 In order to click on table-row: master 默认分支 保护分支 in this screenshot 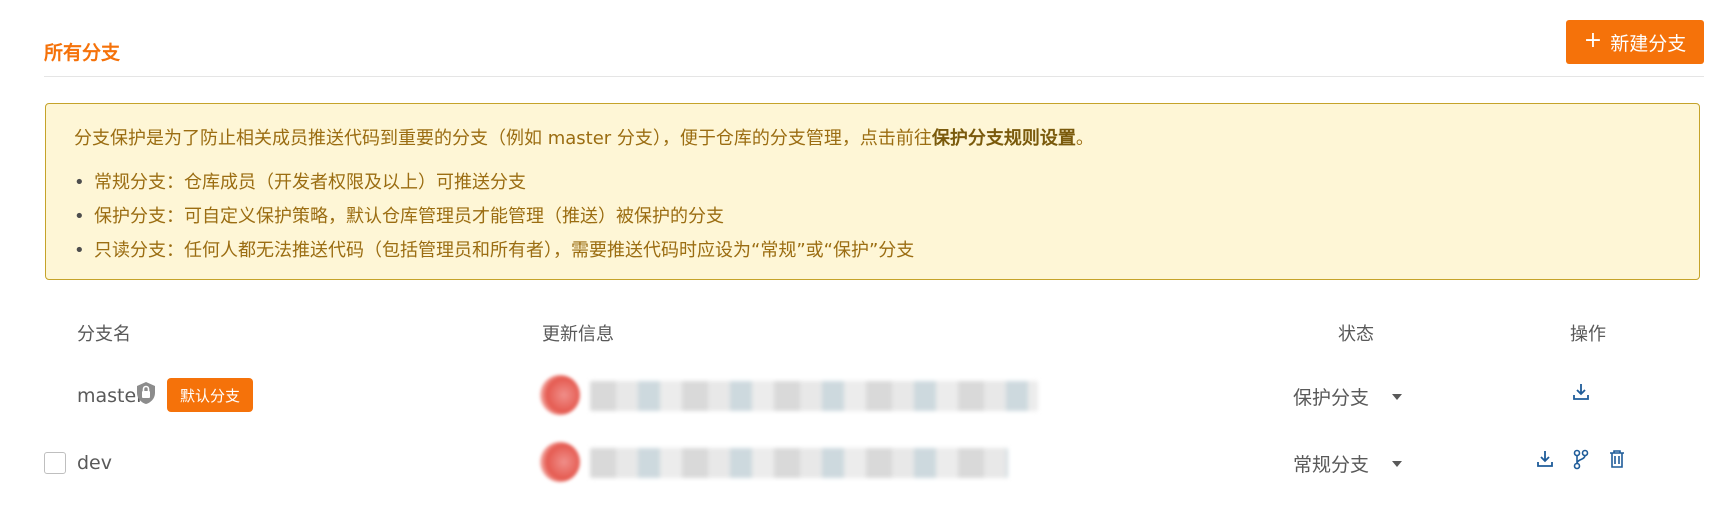, I will do `click(856, 397)`.